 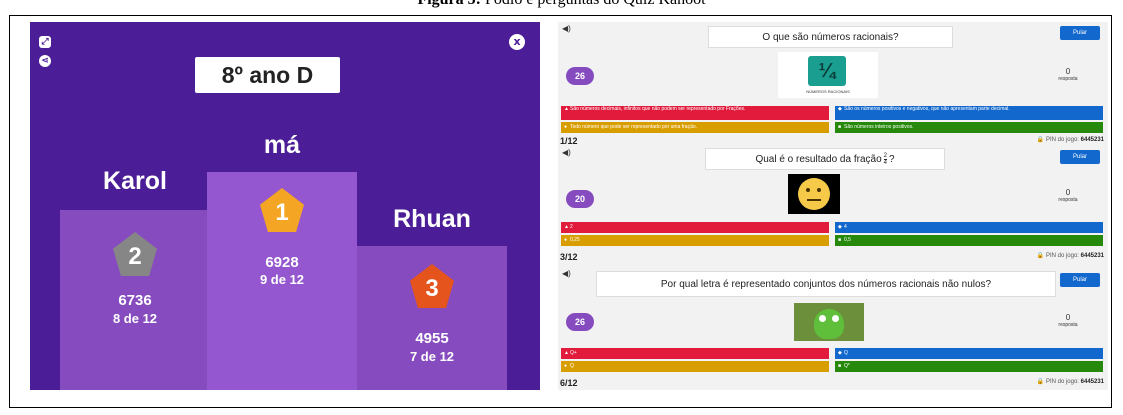 I want to click on frog-illustration-icon, so click(x=829, y=324).